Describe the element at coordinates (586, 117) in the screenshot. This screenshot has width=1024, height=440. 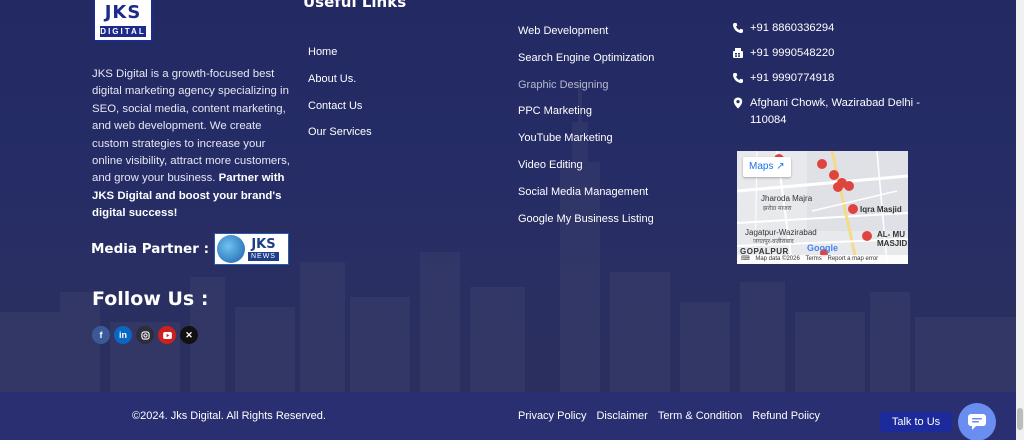
I see `link-ppc-marketing: PPC Marketing` at that location.